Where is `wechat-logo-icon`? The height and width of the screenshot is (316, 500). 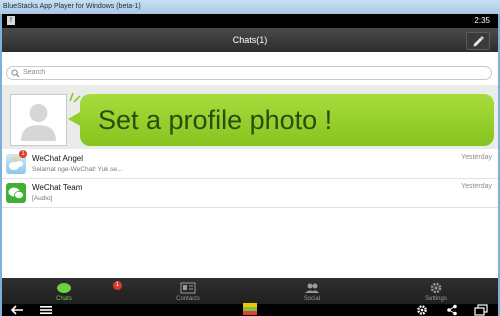
wechat-logo-icon is located at coordinates (16, 193).